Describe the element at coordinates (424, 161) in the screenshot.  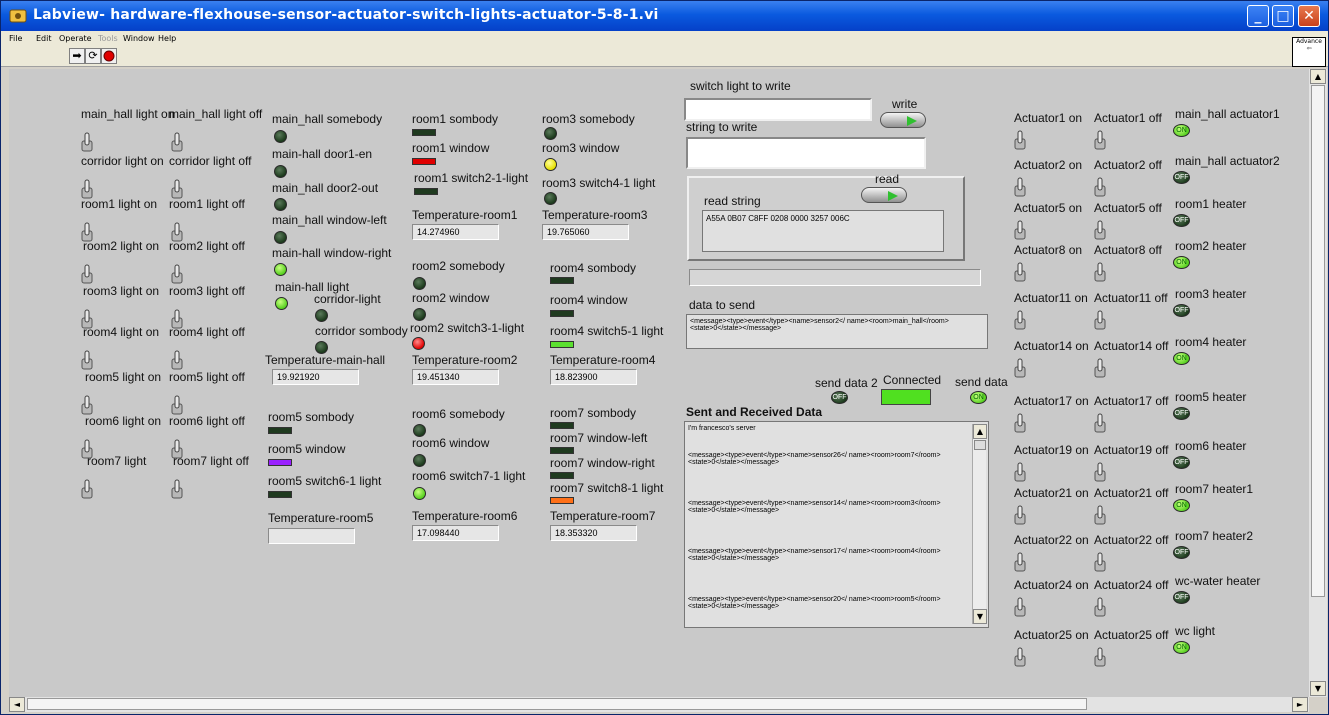
I see `room1-window-indicator` at that location.